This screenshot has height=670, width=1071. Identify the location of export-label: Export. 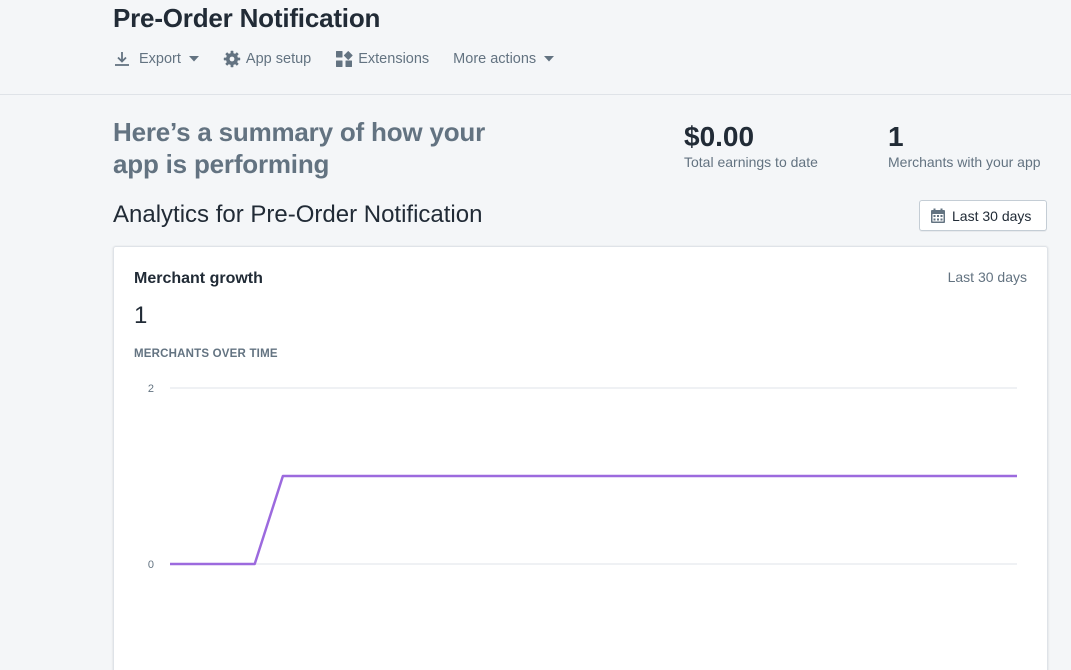
(160, 59).